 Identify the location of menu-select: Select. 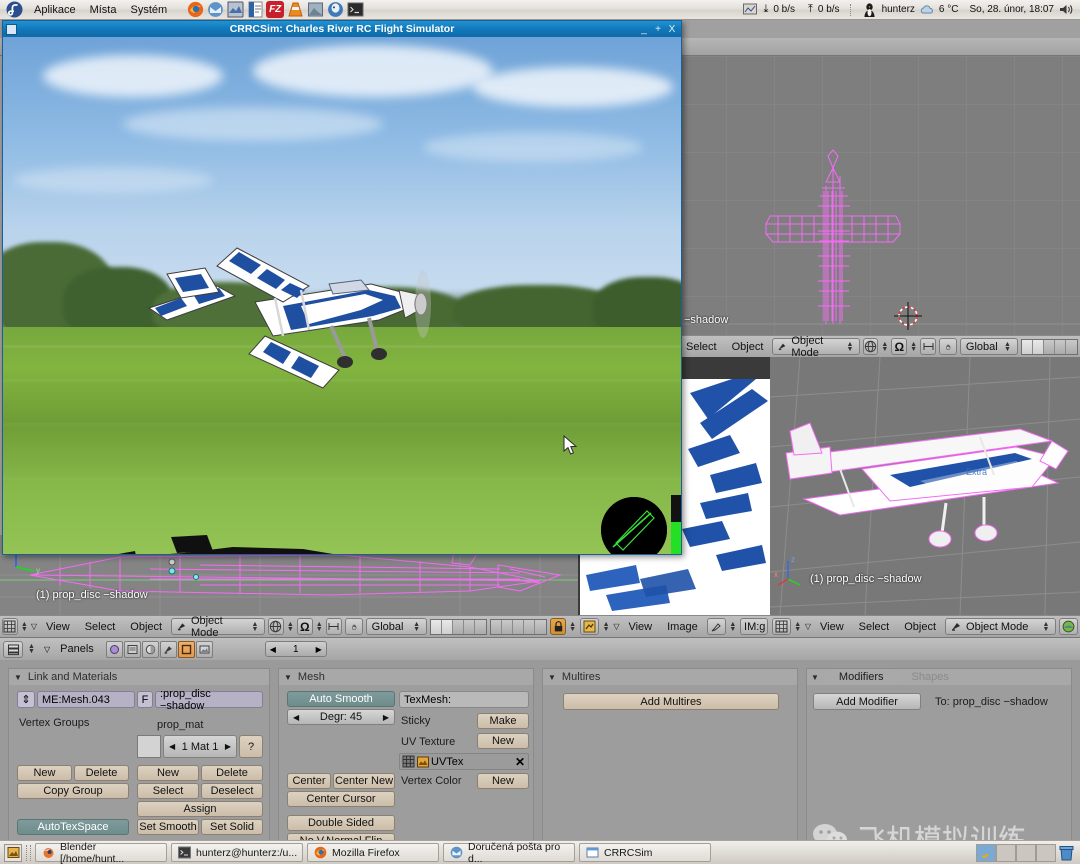
(701, 347).